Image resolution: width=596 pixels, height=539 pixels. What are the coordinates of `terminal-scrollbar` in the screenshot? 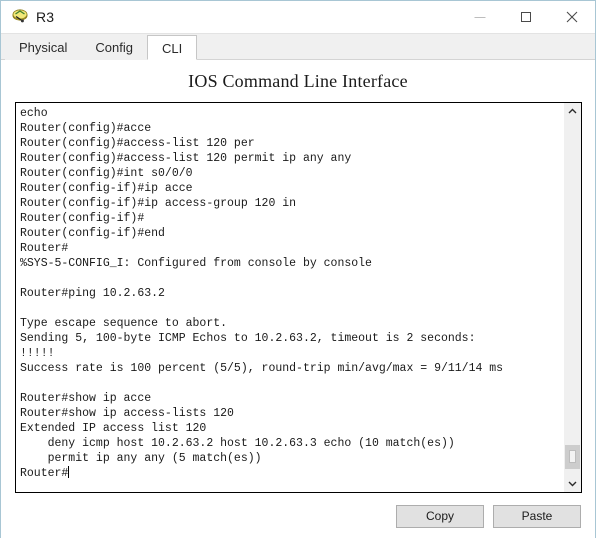 It's located at (572, 297).